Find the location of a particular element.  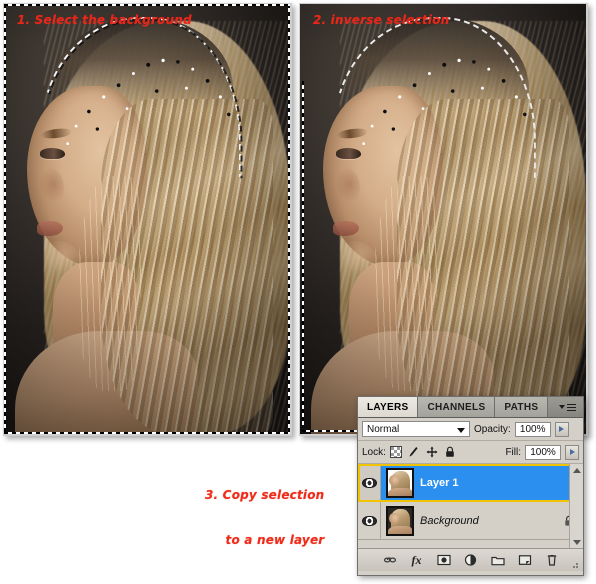

lock-position-icon is located at coordinates (432, 452).